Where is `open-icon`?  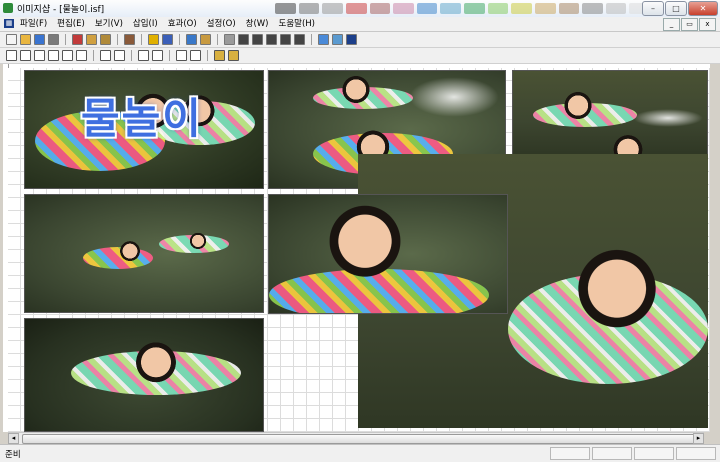
open-icon is located at coordinates (25, 39).